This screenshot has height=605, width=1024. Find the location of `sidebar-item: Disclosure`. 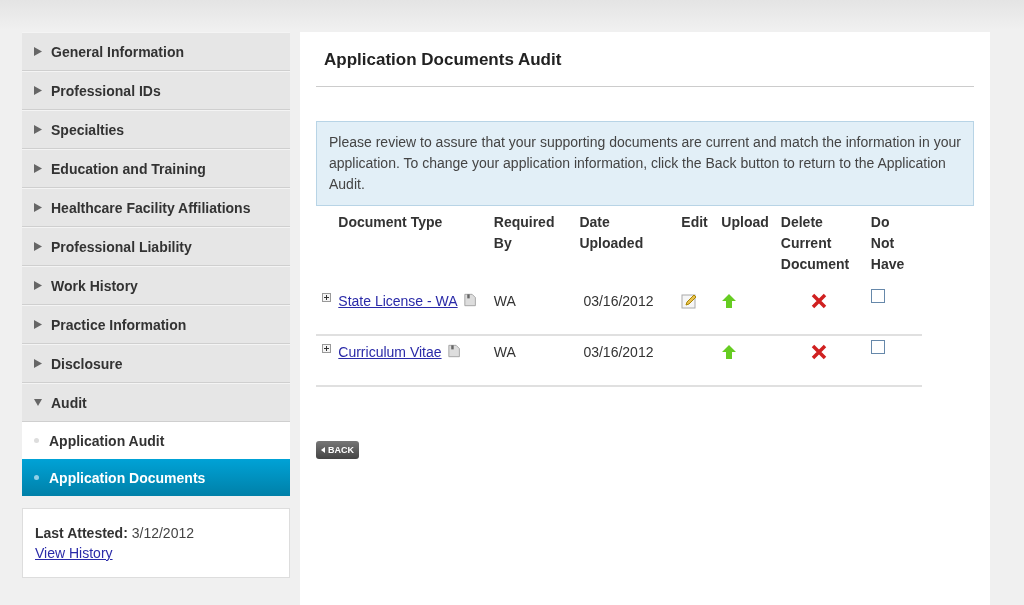

sidebar-item: Disclosure is located at coordinates (156, 363).